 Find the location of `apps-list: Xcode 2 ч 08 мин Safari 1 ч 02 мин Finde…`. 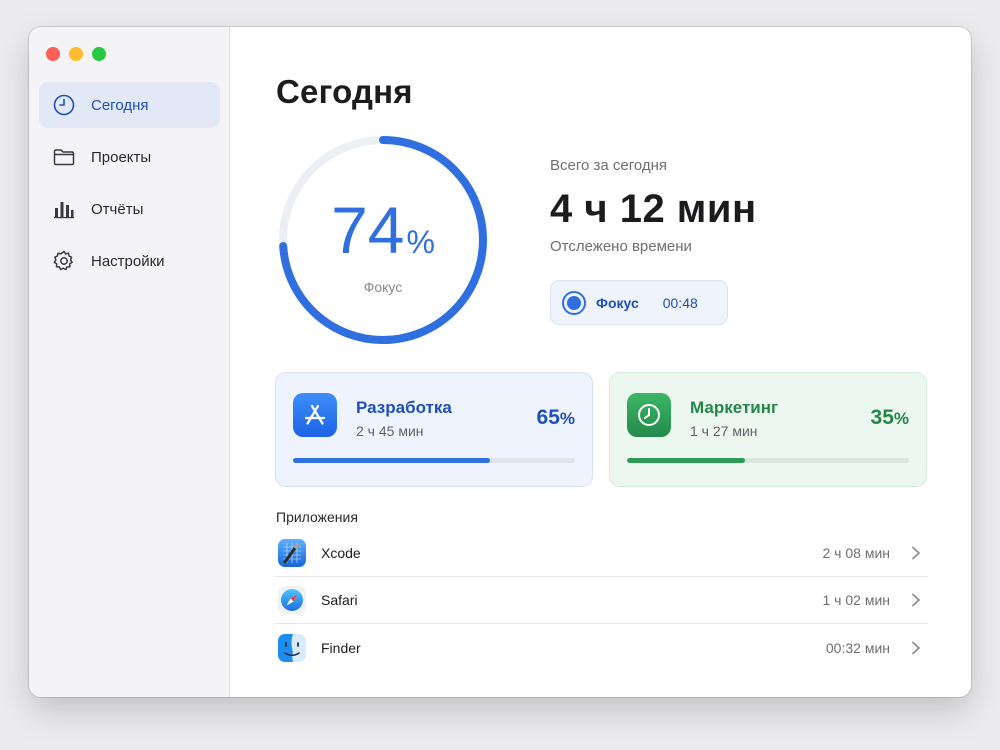

apps-list: Xcode 2 ч 08 мин Safari 1 ч 02 мин Finde… is located at coordinates (601, 600).